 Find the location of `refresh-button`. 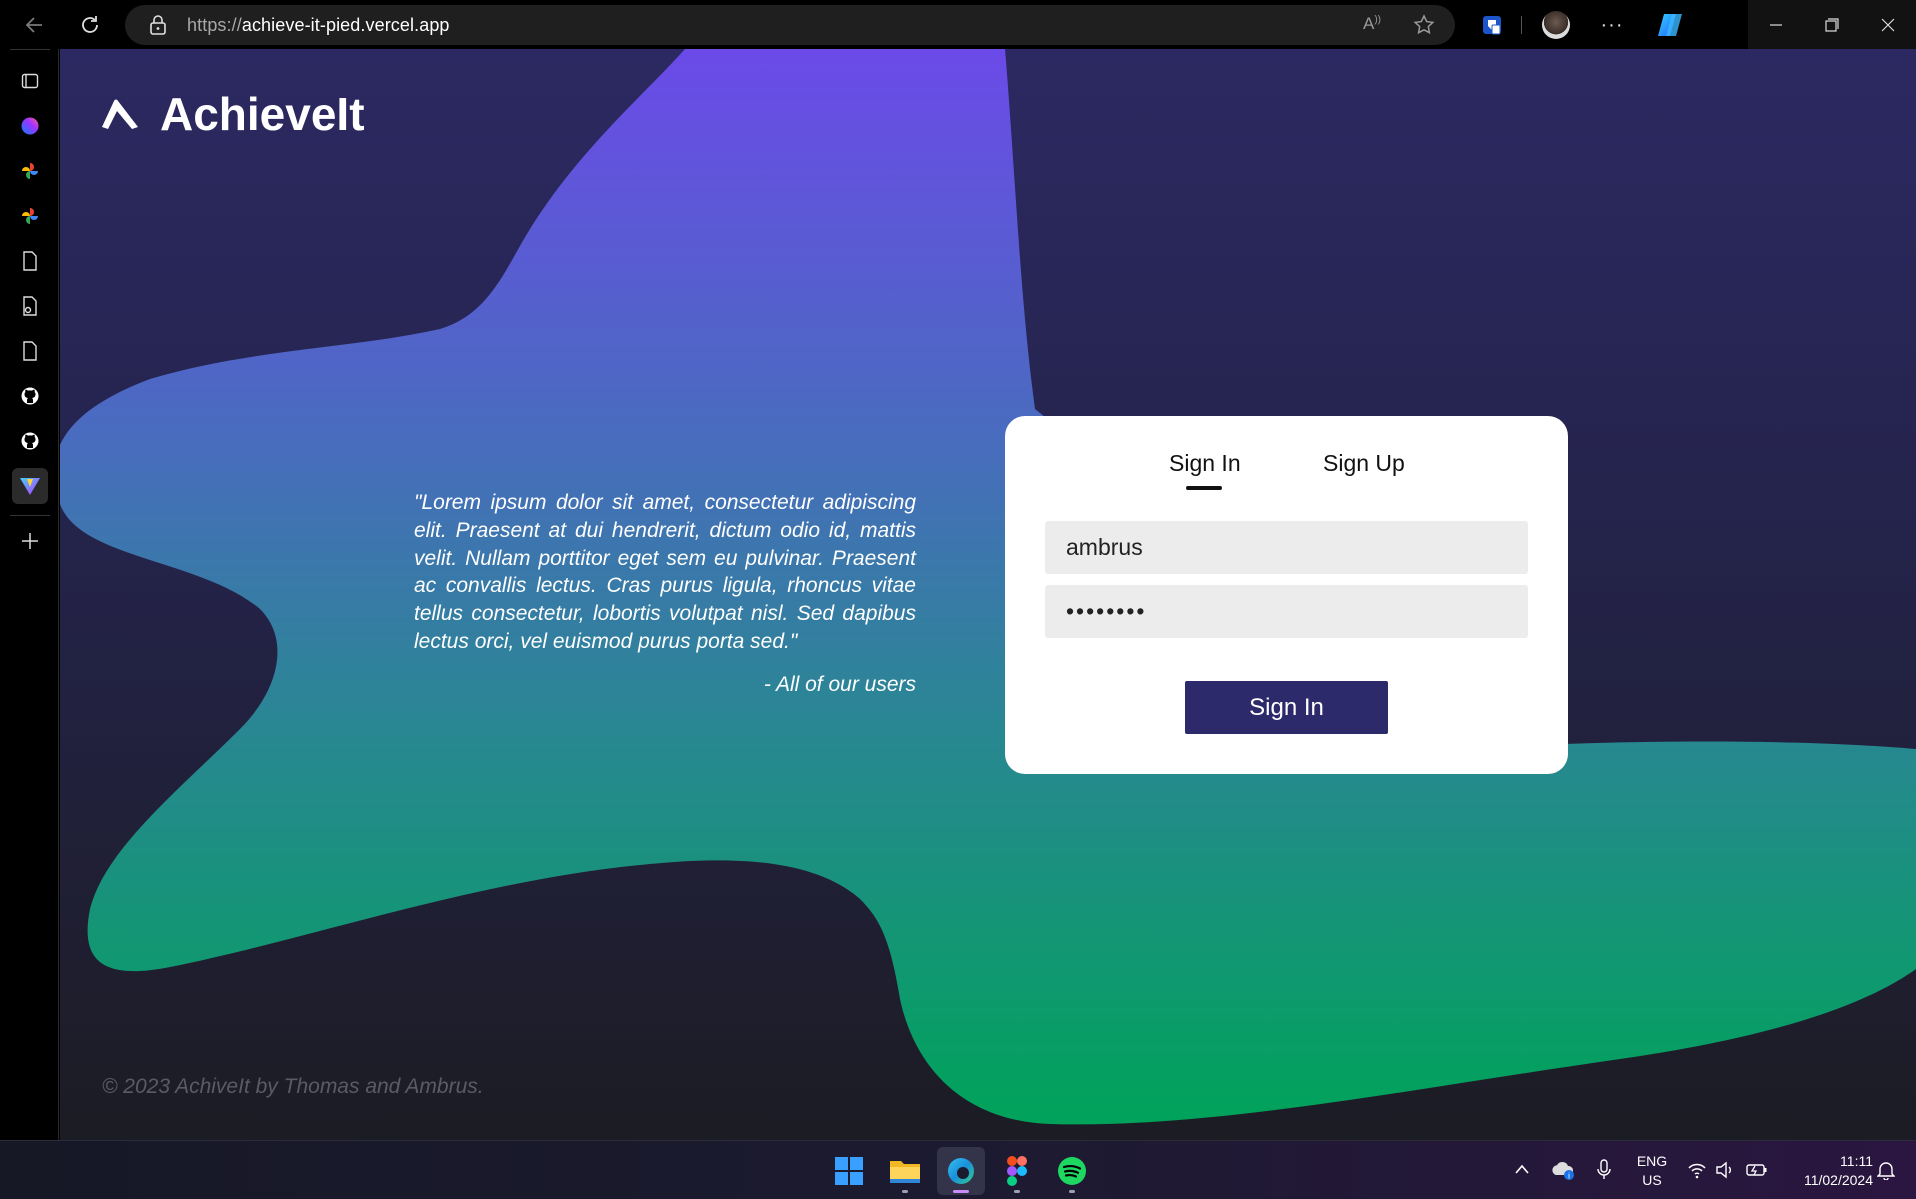

refresh-button is located at coordinates (90, 25).